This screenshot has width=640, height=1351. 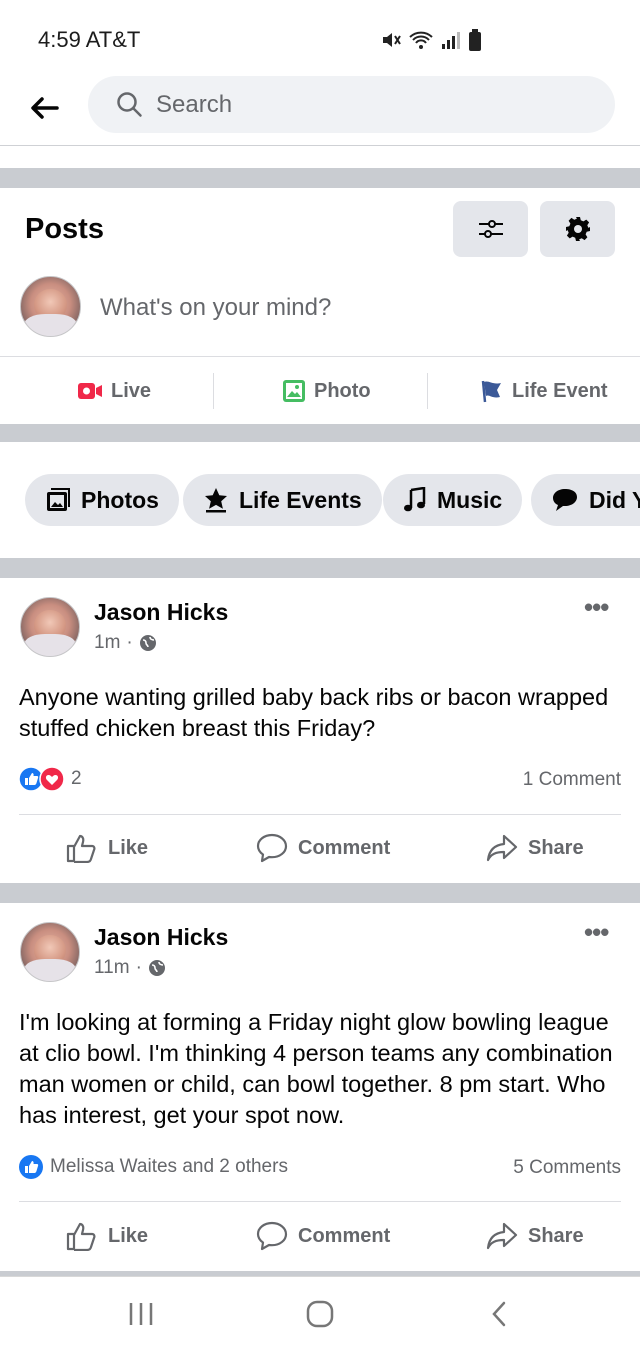 I want to click on status-icons, so click(x=431, y=40).